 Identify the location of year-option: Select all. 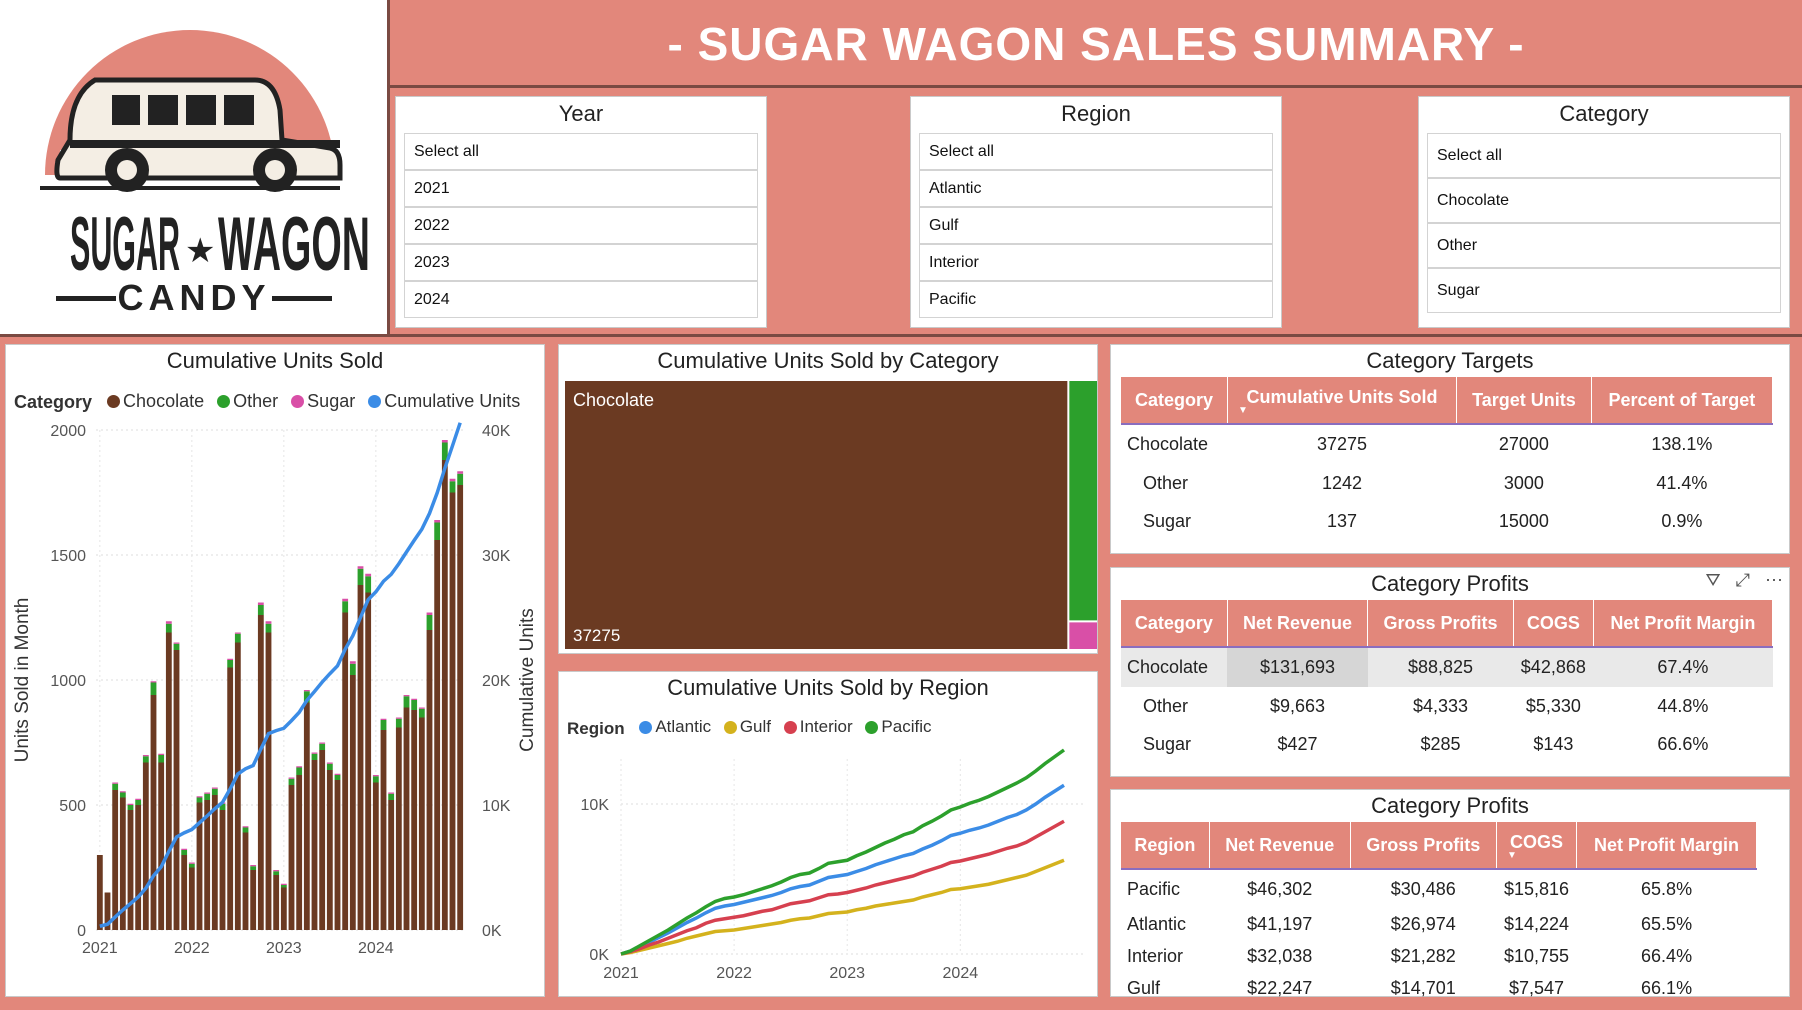
(581, 151).